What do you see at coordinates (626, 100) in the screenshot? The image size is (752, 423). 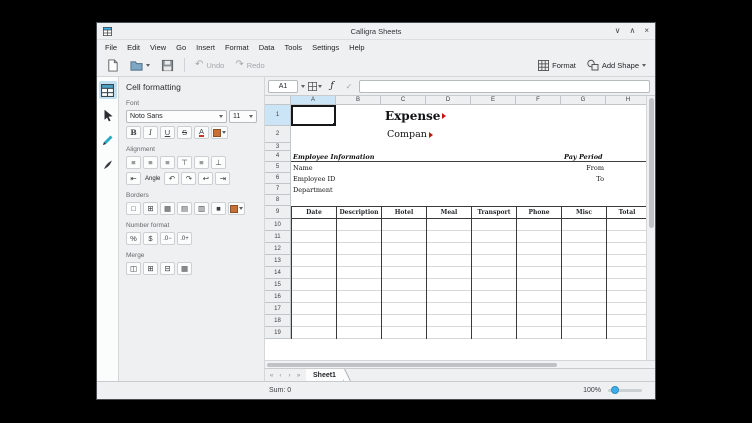 I see `column-header-h: H` at bounding box center [626, 100].